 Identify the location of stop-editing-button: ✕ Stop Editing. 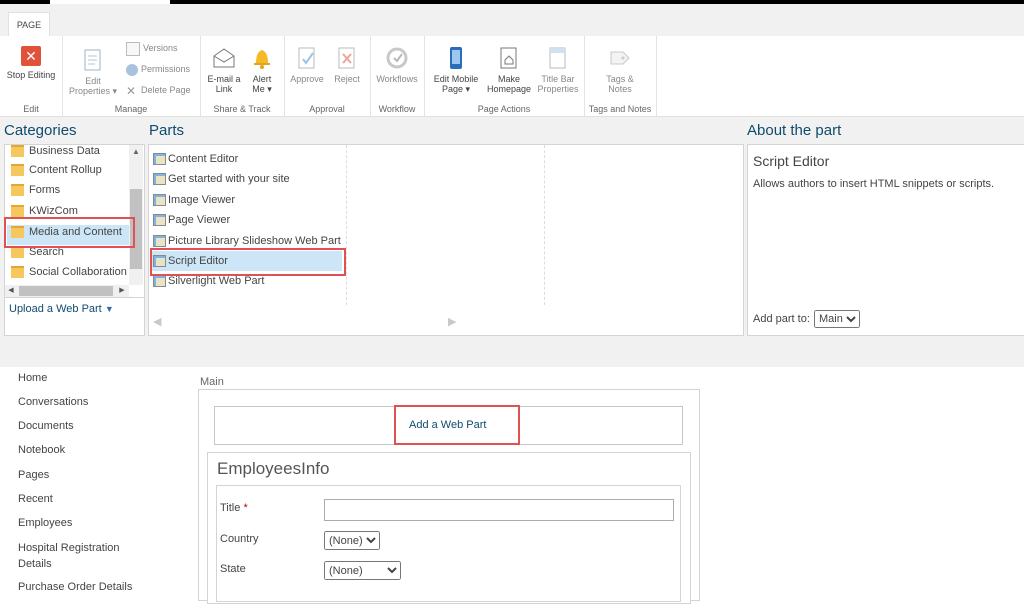
(31, 63).